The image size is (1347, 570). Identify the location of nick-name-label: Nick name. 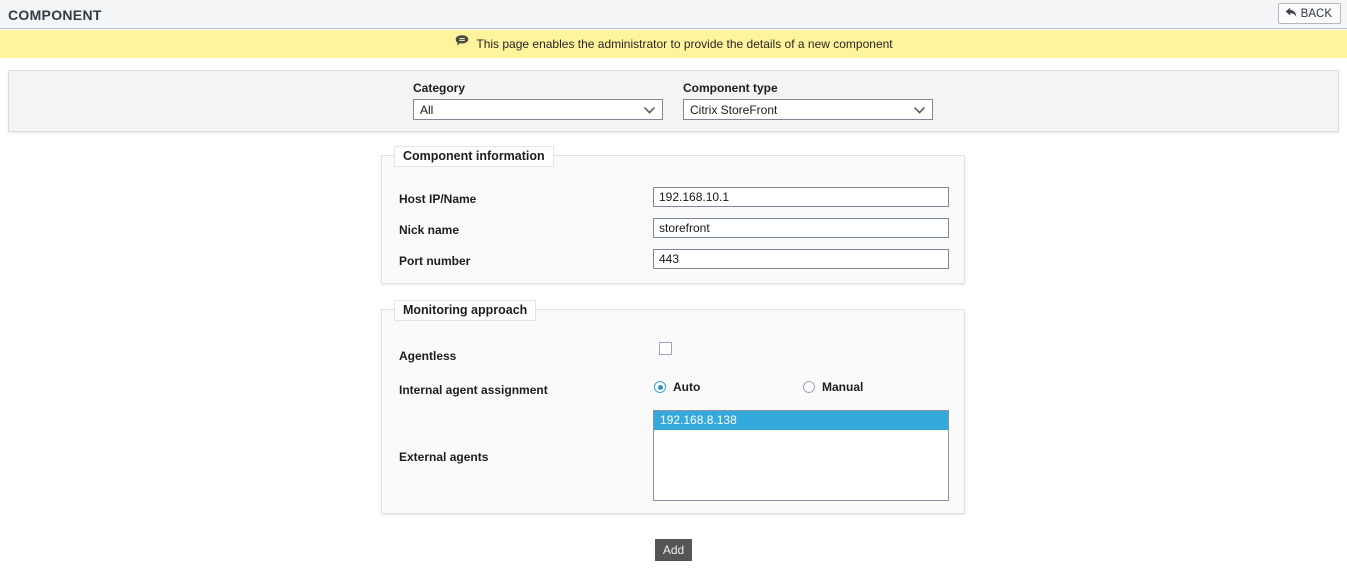
(429, 230).